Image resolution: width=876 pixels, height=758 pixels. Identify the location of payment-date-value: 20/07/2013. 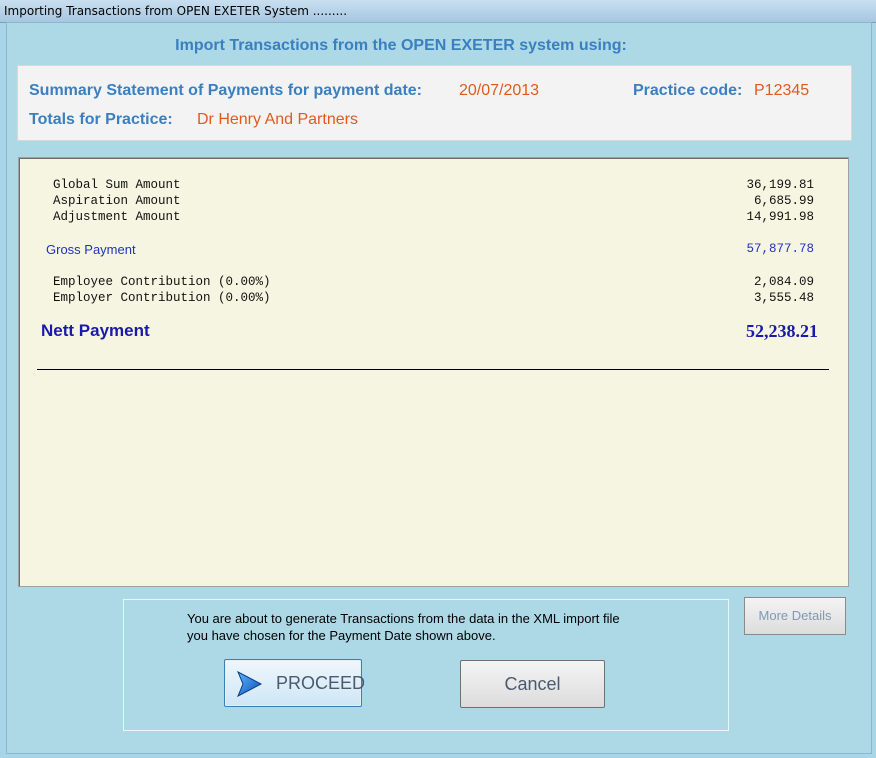
(499, 90).